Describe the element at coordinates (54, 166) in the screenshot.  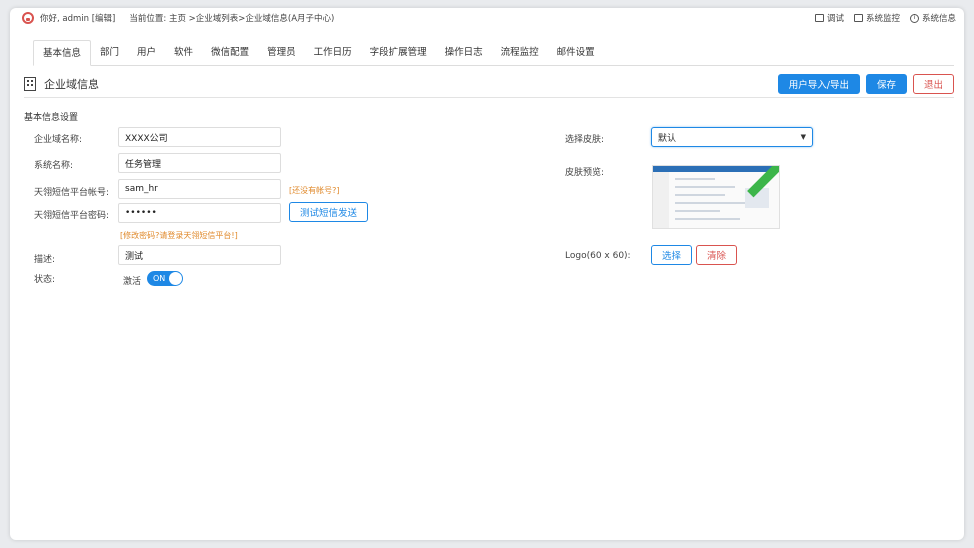
I see `system-name-label: 系统名称:` at that location.